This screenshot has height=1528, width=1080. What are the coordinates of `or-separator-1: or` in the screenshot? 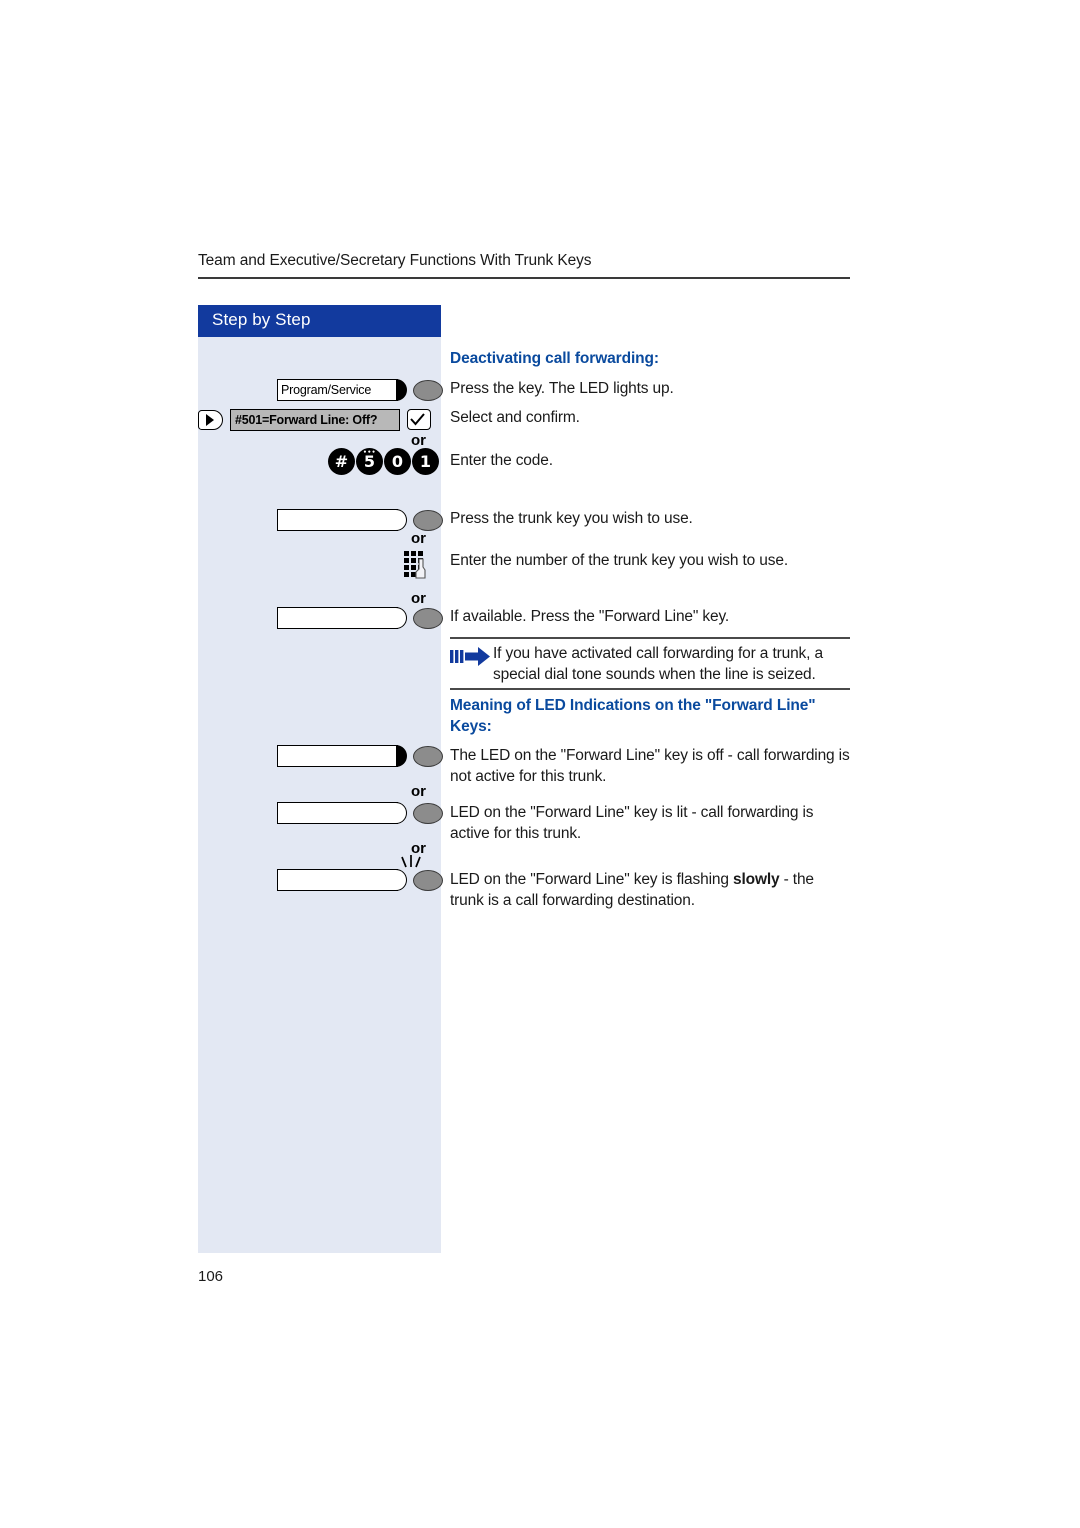 It's located at (418, 440).